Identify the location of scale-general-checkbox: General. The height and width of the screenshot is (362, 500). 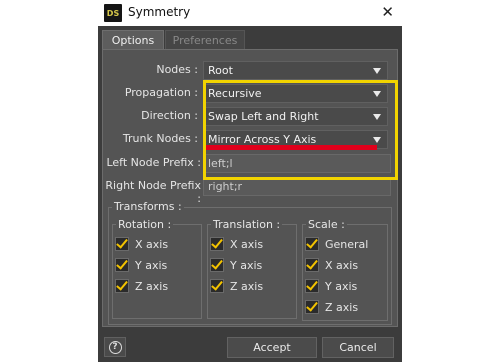
(336, 244).